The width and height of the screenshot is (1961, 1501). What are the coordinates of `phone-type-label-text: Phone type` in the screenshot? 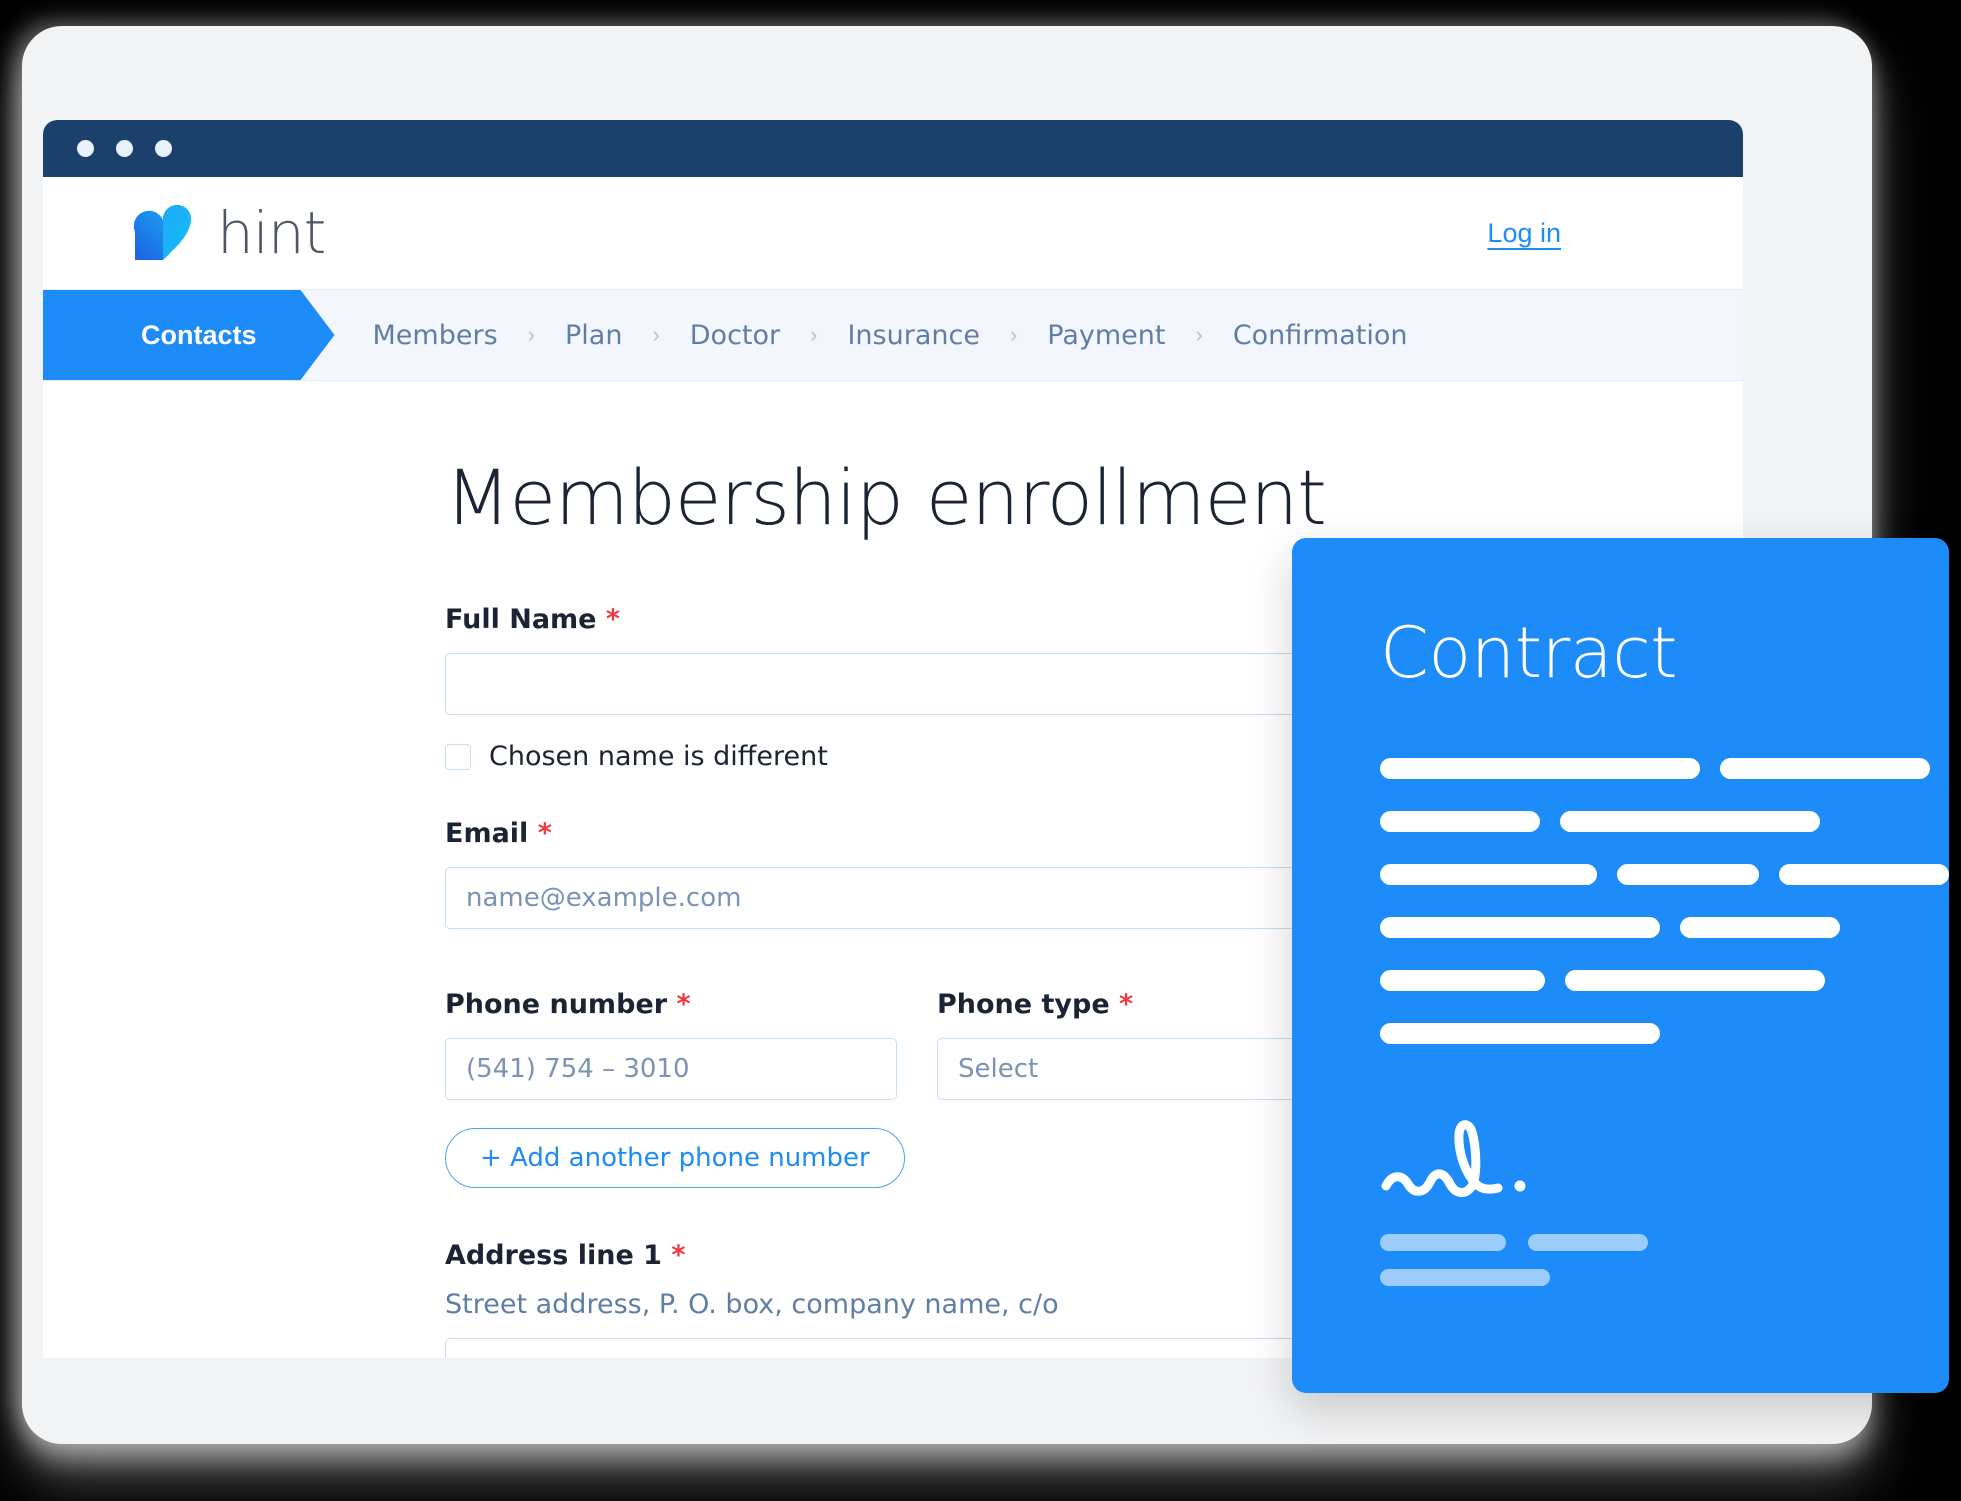 It's located at (1023, 1004).